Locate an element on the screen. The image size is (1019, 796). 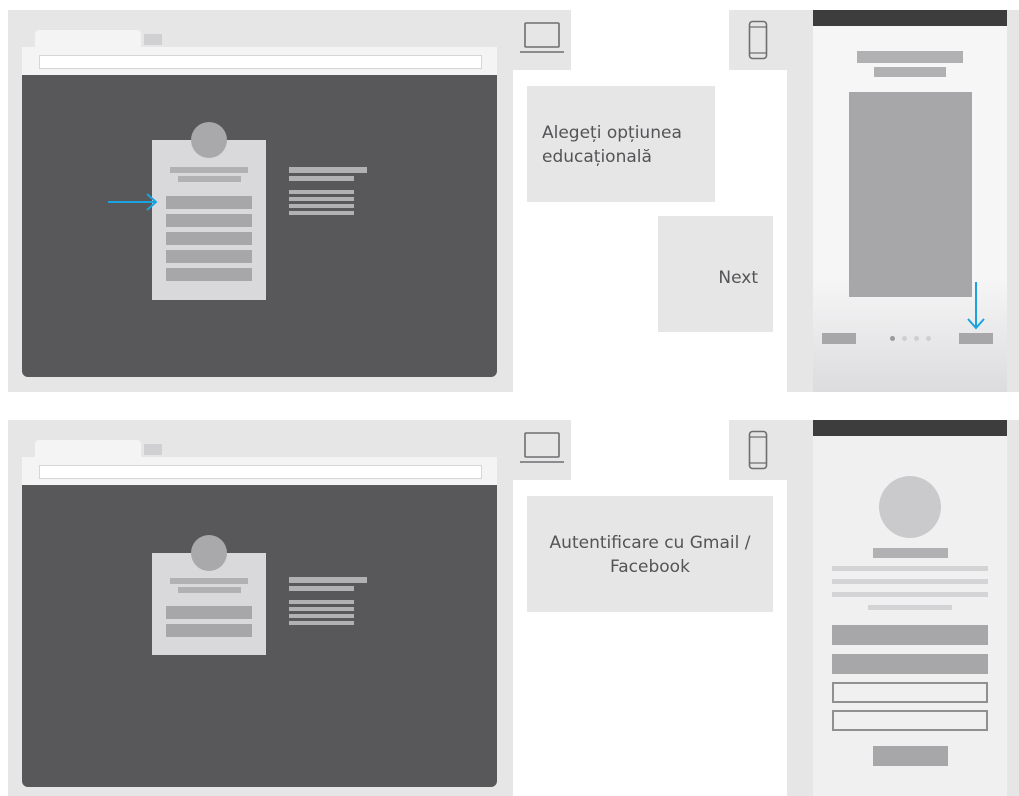
gmail-login-button is located at coordinates (910, 635).